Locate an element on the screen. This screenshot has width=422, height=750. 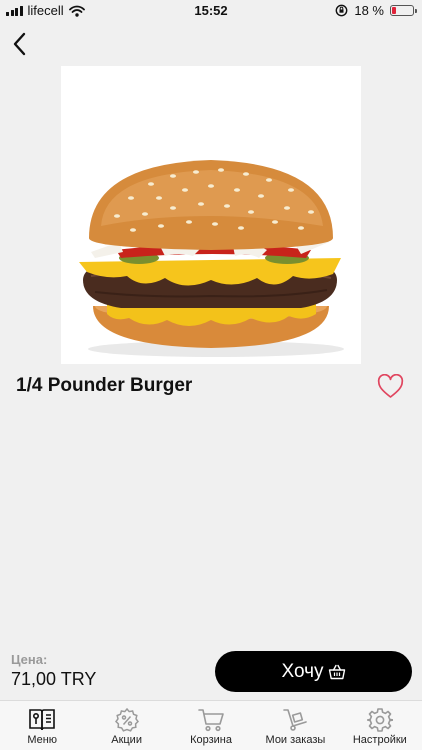
menu-book-icon is located at coordinates (42, 720).